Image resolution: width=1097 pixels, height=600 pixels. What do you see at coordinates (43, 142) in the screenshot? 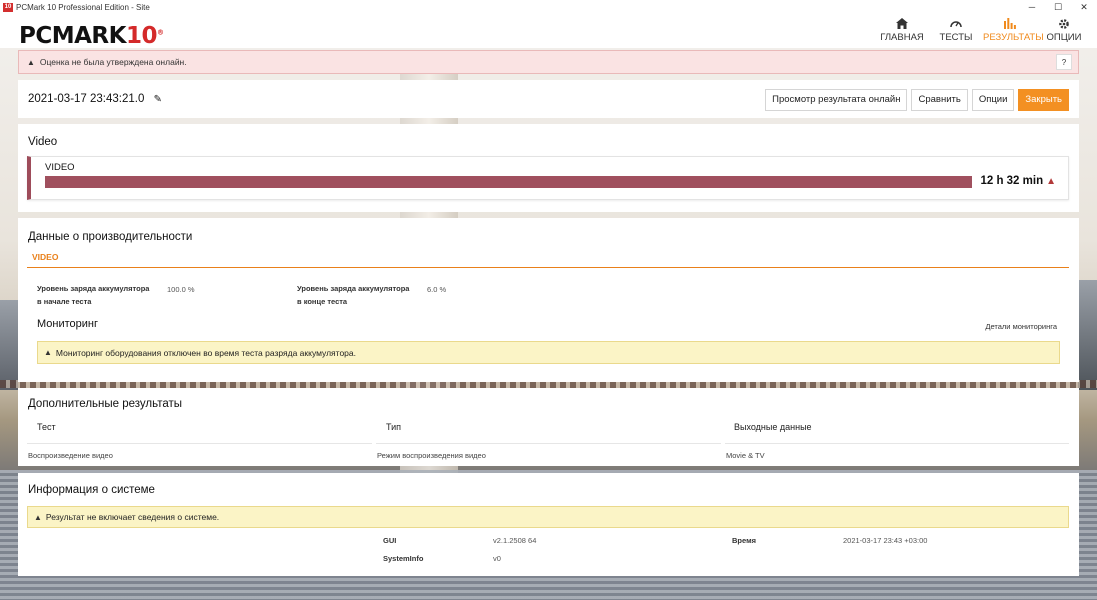
I see `video-section-title: Video` at bounding box center [43, 142].